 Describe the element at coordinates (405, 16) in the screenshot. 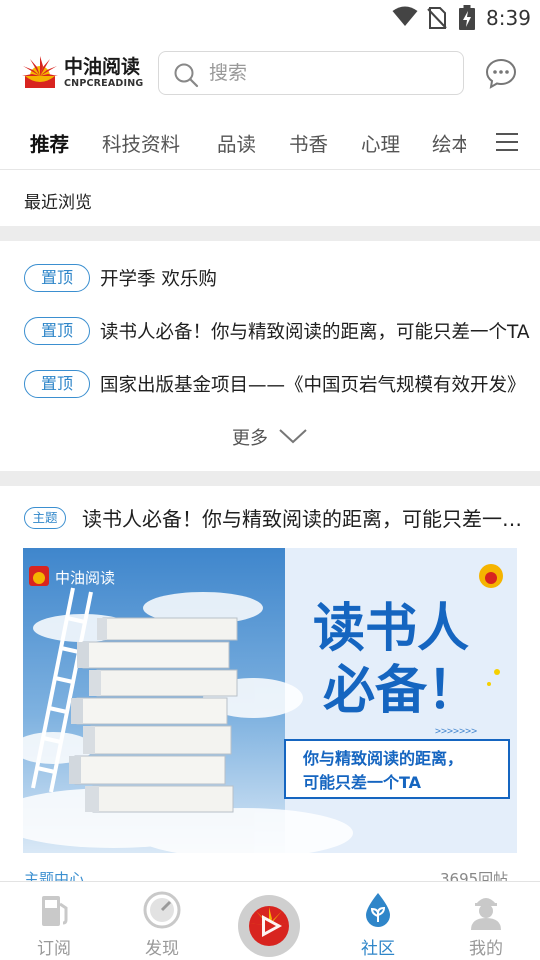

I see `wifi-icon` at that location.